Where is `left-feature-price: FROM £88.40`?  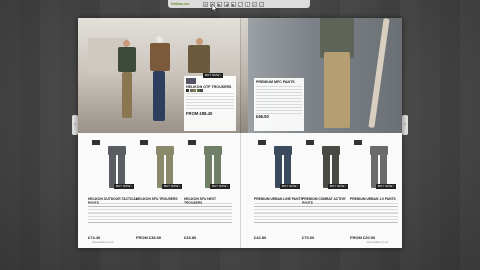 left-feature-price: FROM £88.40 is located at coordinates (199, 113).